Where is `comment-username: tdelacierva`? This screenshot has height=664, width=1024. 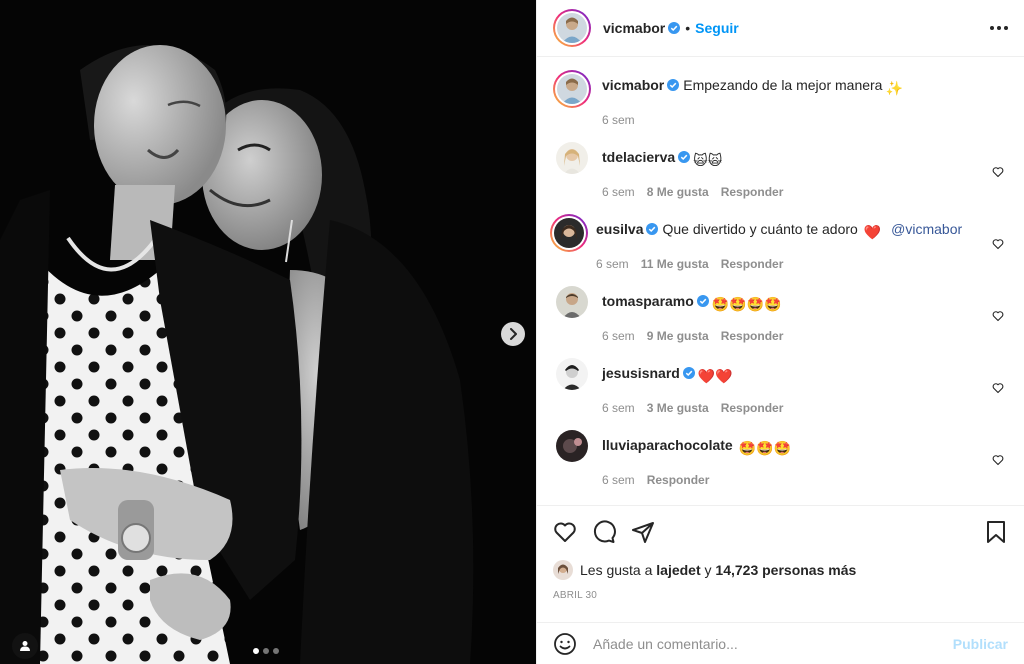 comment-username: tdelacierva is located at coordinates (638, 157).